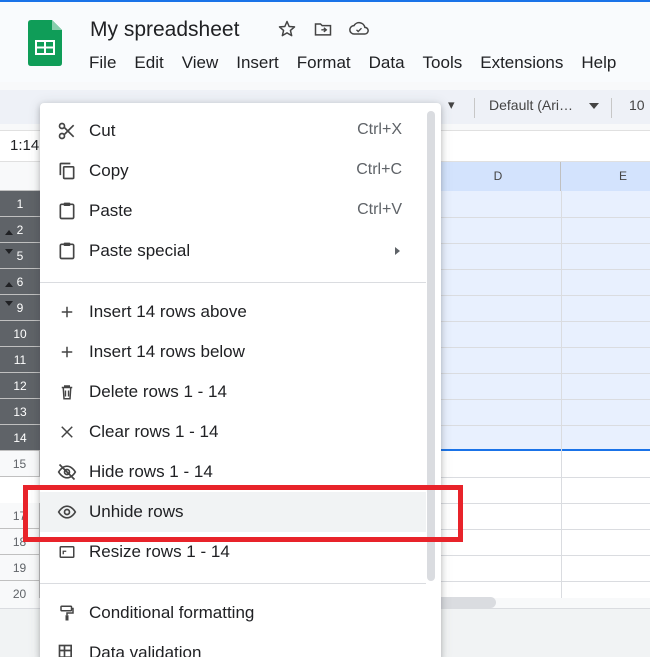 This screenshot has height=657, width=650. Describe the element at coordinates (67, 131) in the screenshot. I see `scissors-icon` at that location.